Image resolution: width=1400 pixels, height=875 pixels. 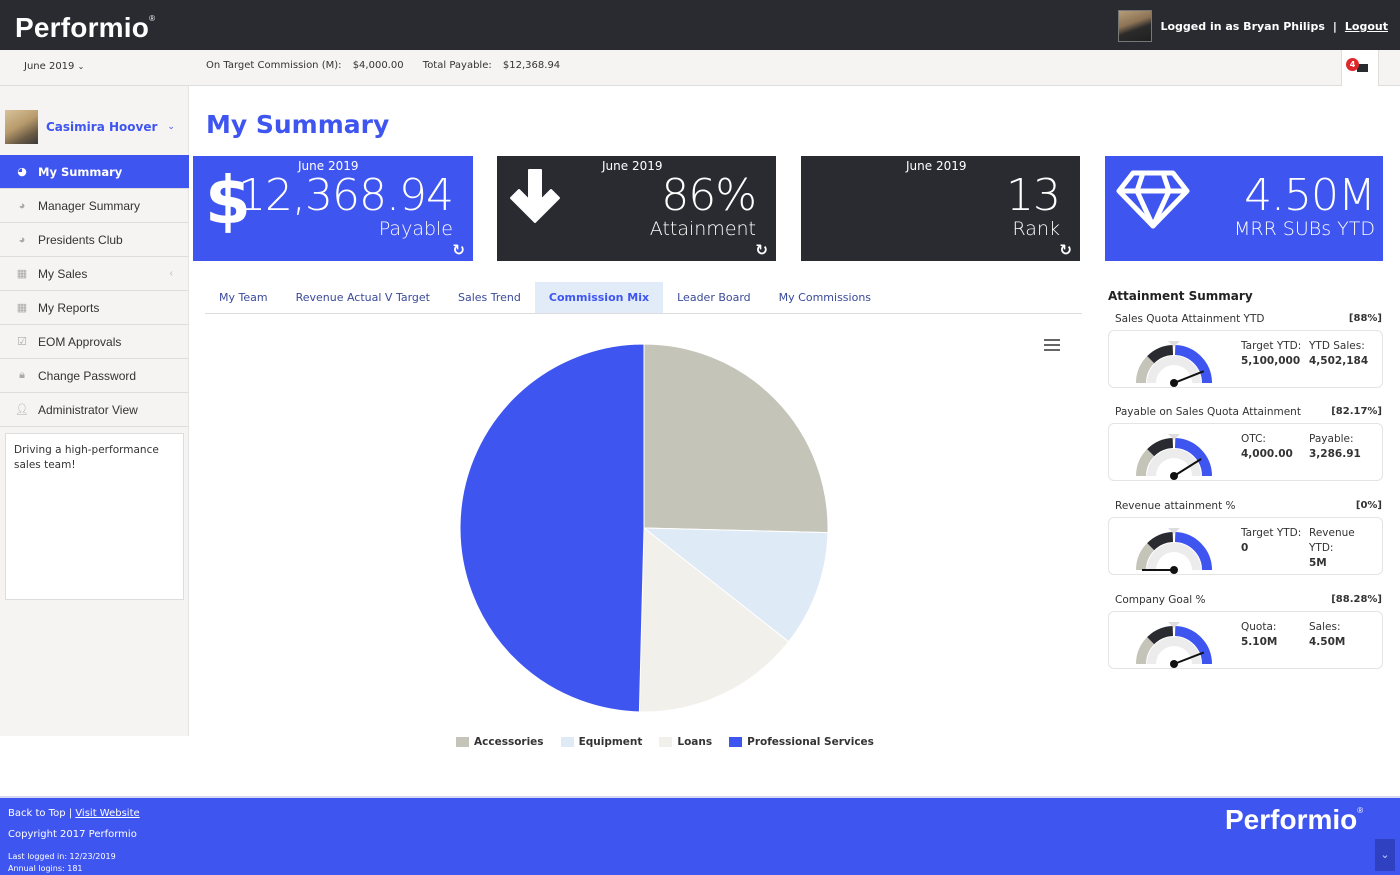 I want to click on period-dropdown: June 2019 ⌄, so click(x=54, y=66).